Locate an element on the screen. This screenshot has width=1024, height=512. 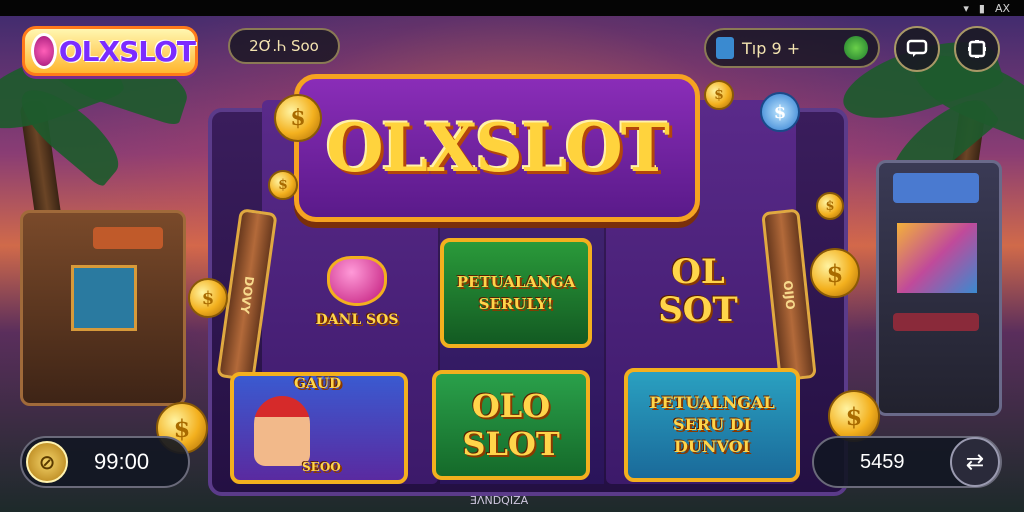
reel-card-1: DANL SOS is located at coordinates (357, 292).